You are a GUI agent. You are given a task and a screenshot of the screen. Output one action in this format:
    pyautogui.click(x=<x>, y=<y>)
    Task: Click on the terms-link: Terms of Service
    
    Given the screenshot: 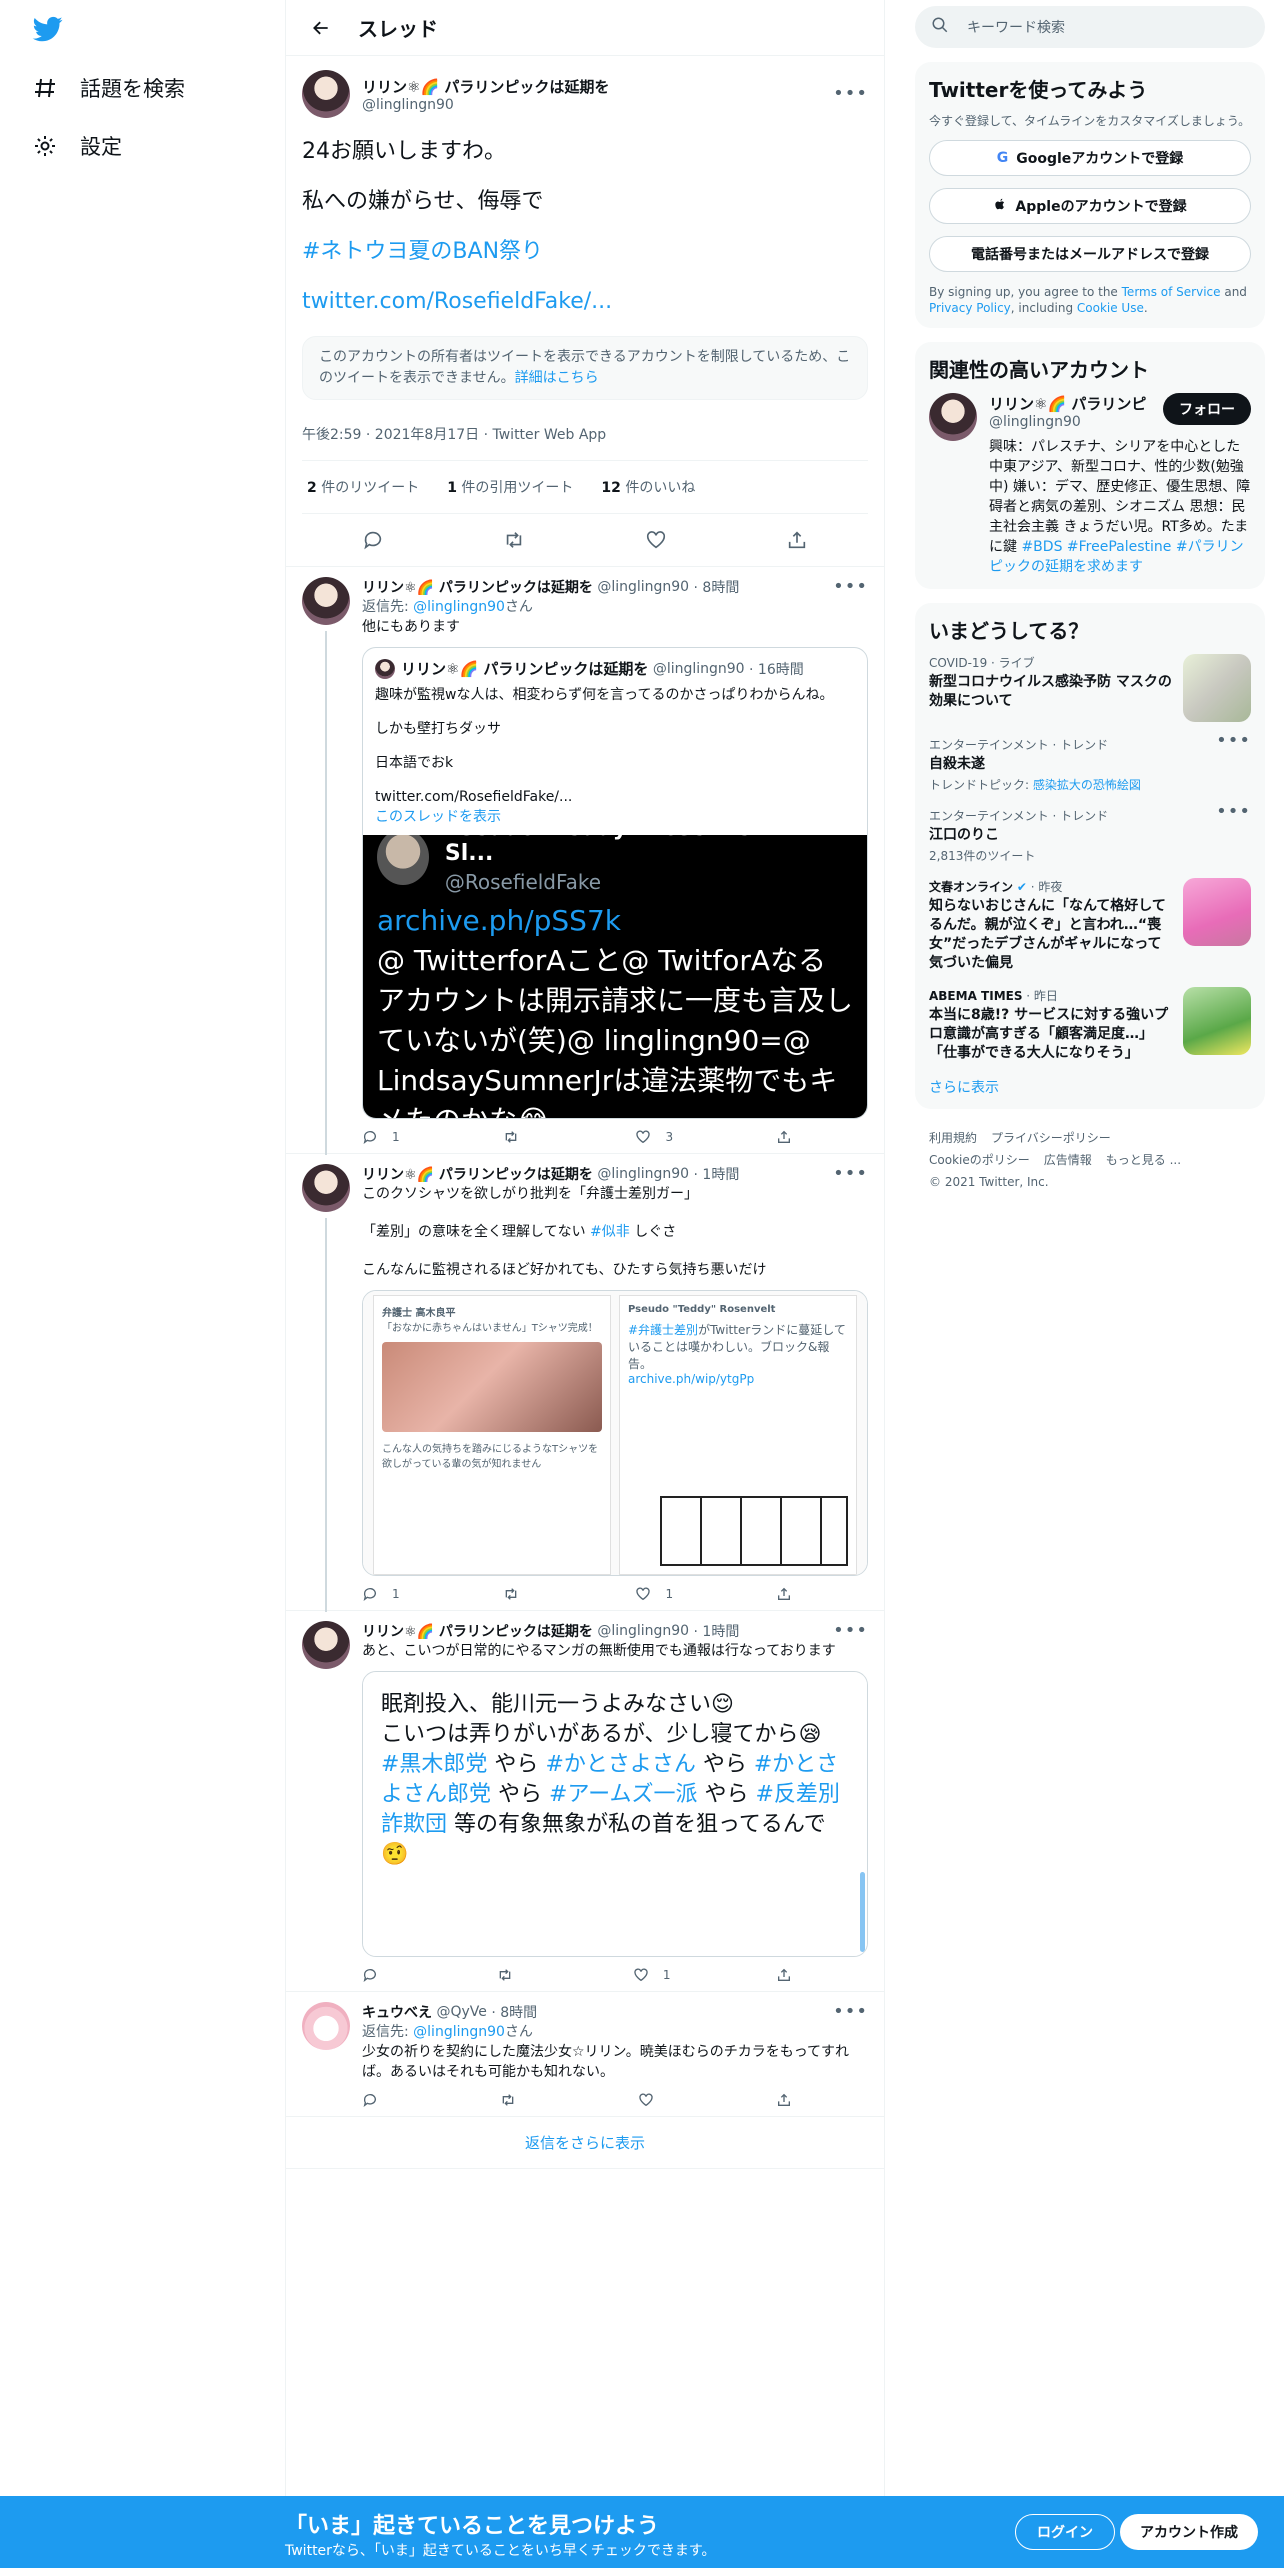 What is the action you would take?
    pyautogui.click(x=1171, y=292)
    